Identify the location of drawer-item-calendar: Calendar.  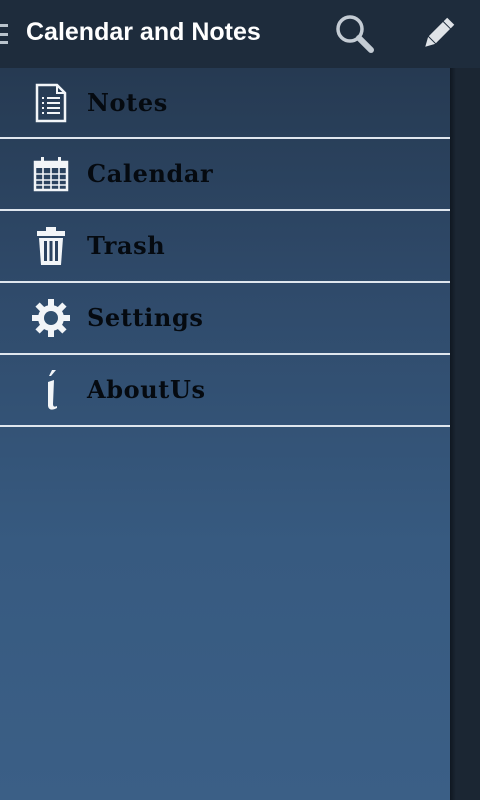
(225, 175).